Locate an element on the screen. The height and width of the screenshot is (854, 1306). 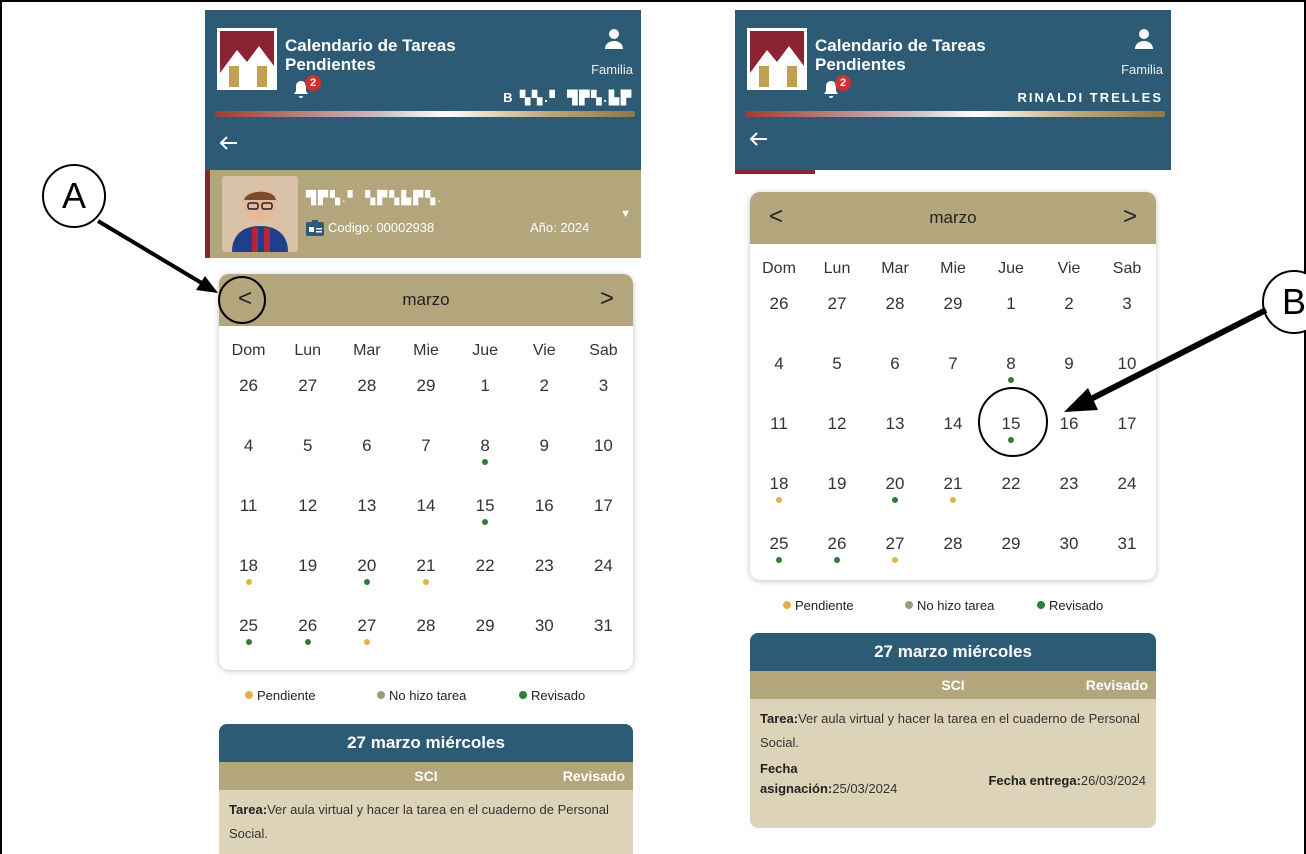
task-course-bar: SCI Revisado is located at coordinates (953, 685).